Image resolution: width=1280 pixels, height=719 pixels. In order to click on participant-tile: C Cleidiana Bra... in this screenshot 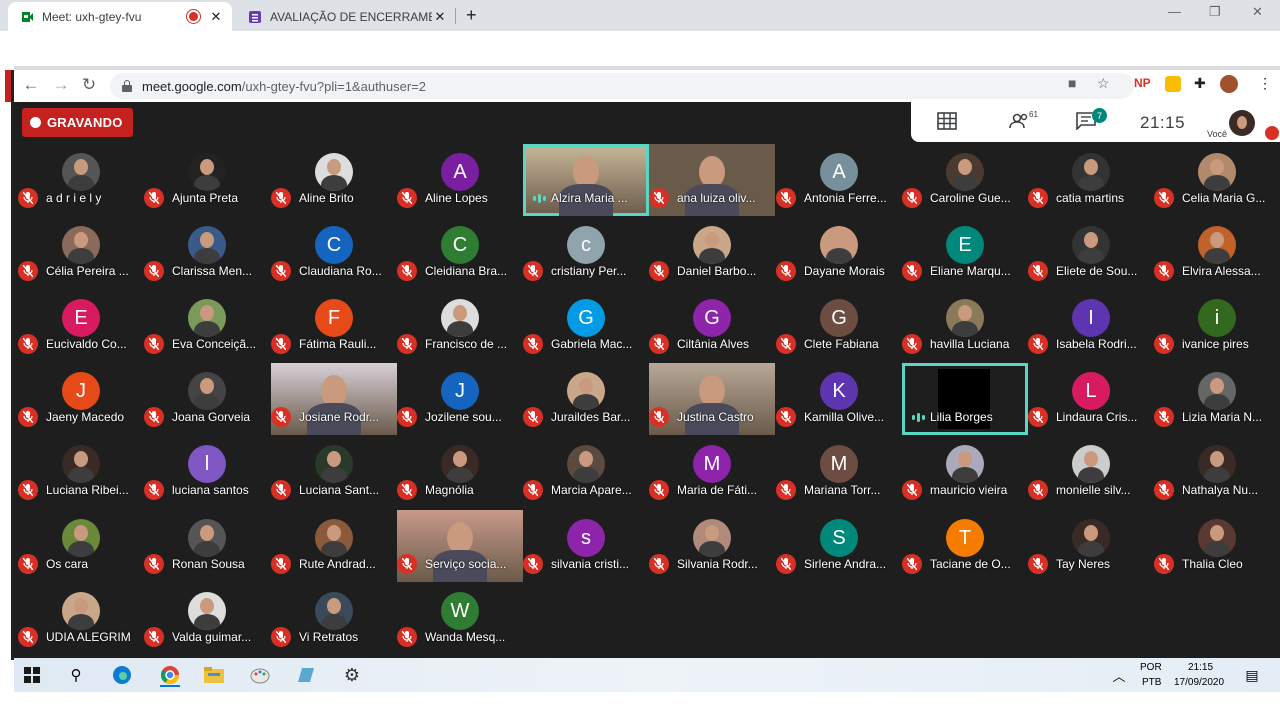, I will do `click(460, 253)`.